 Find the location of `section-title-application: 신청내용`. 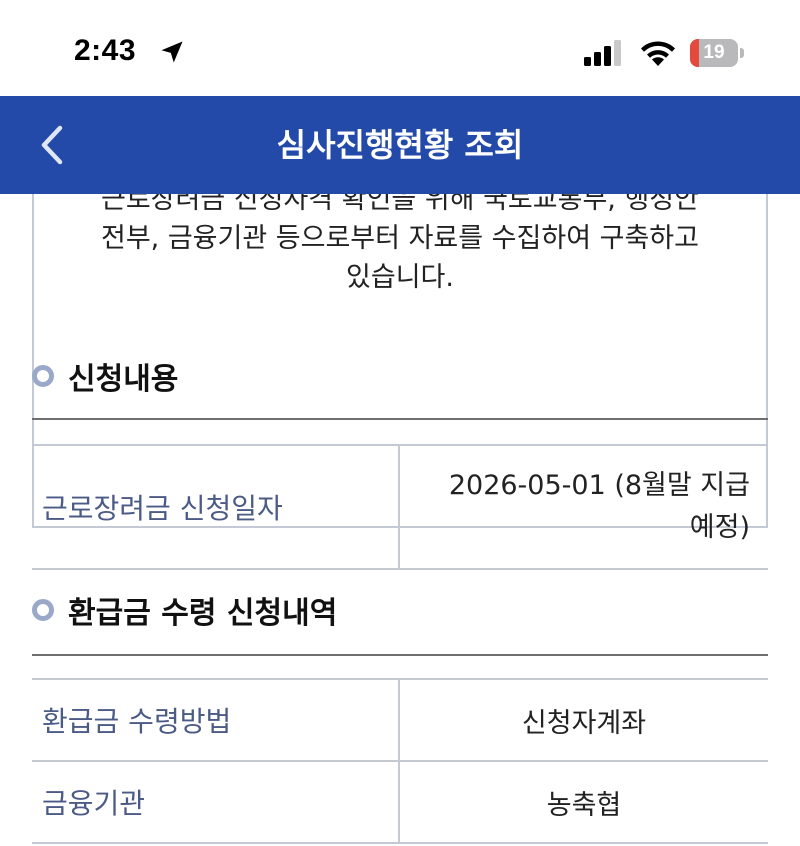

section-title-application: 신청내용 is located at coordinates (105, 376).